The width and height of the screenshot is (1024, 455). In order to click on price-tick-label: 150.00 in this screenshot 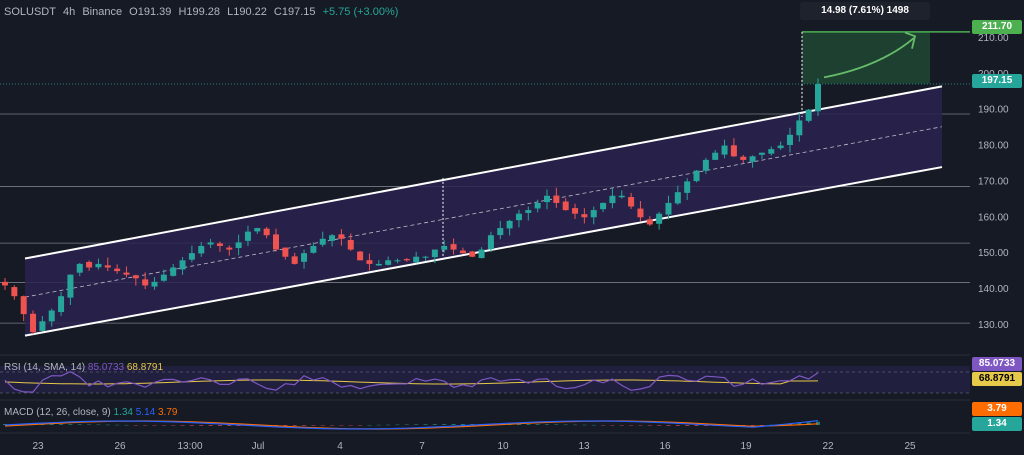, I will do `click(993, 253)`.